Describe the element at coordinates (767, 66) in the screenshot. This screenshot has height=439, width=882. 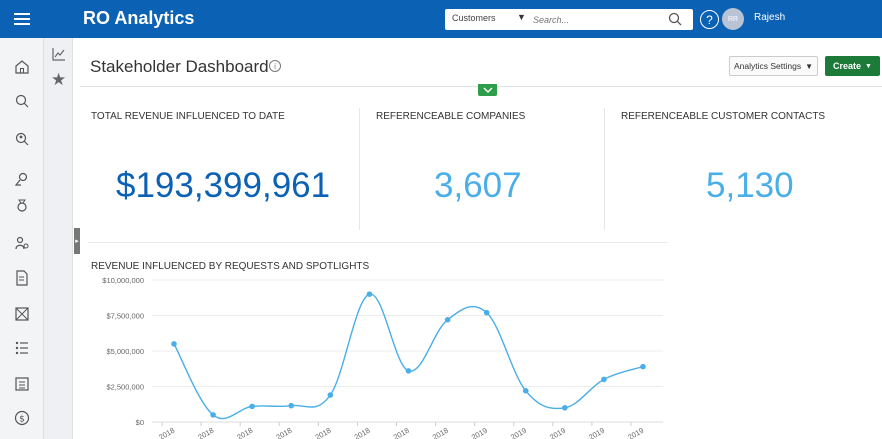
I see `analytics-settings-label: Analytics Settings` at that location.